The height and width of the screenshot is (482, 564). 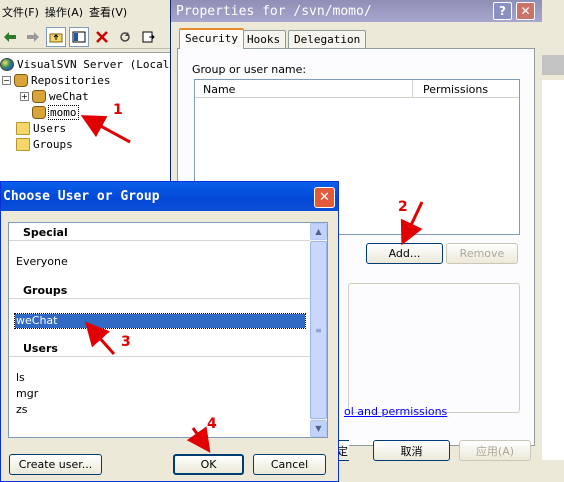 I want to click on section-header-special: Special, so click(x=159, y=232).